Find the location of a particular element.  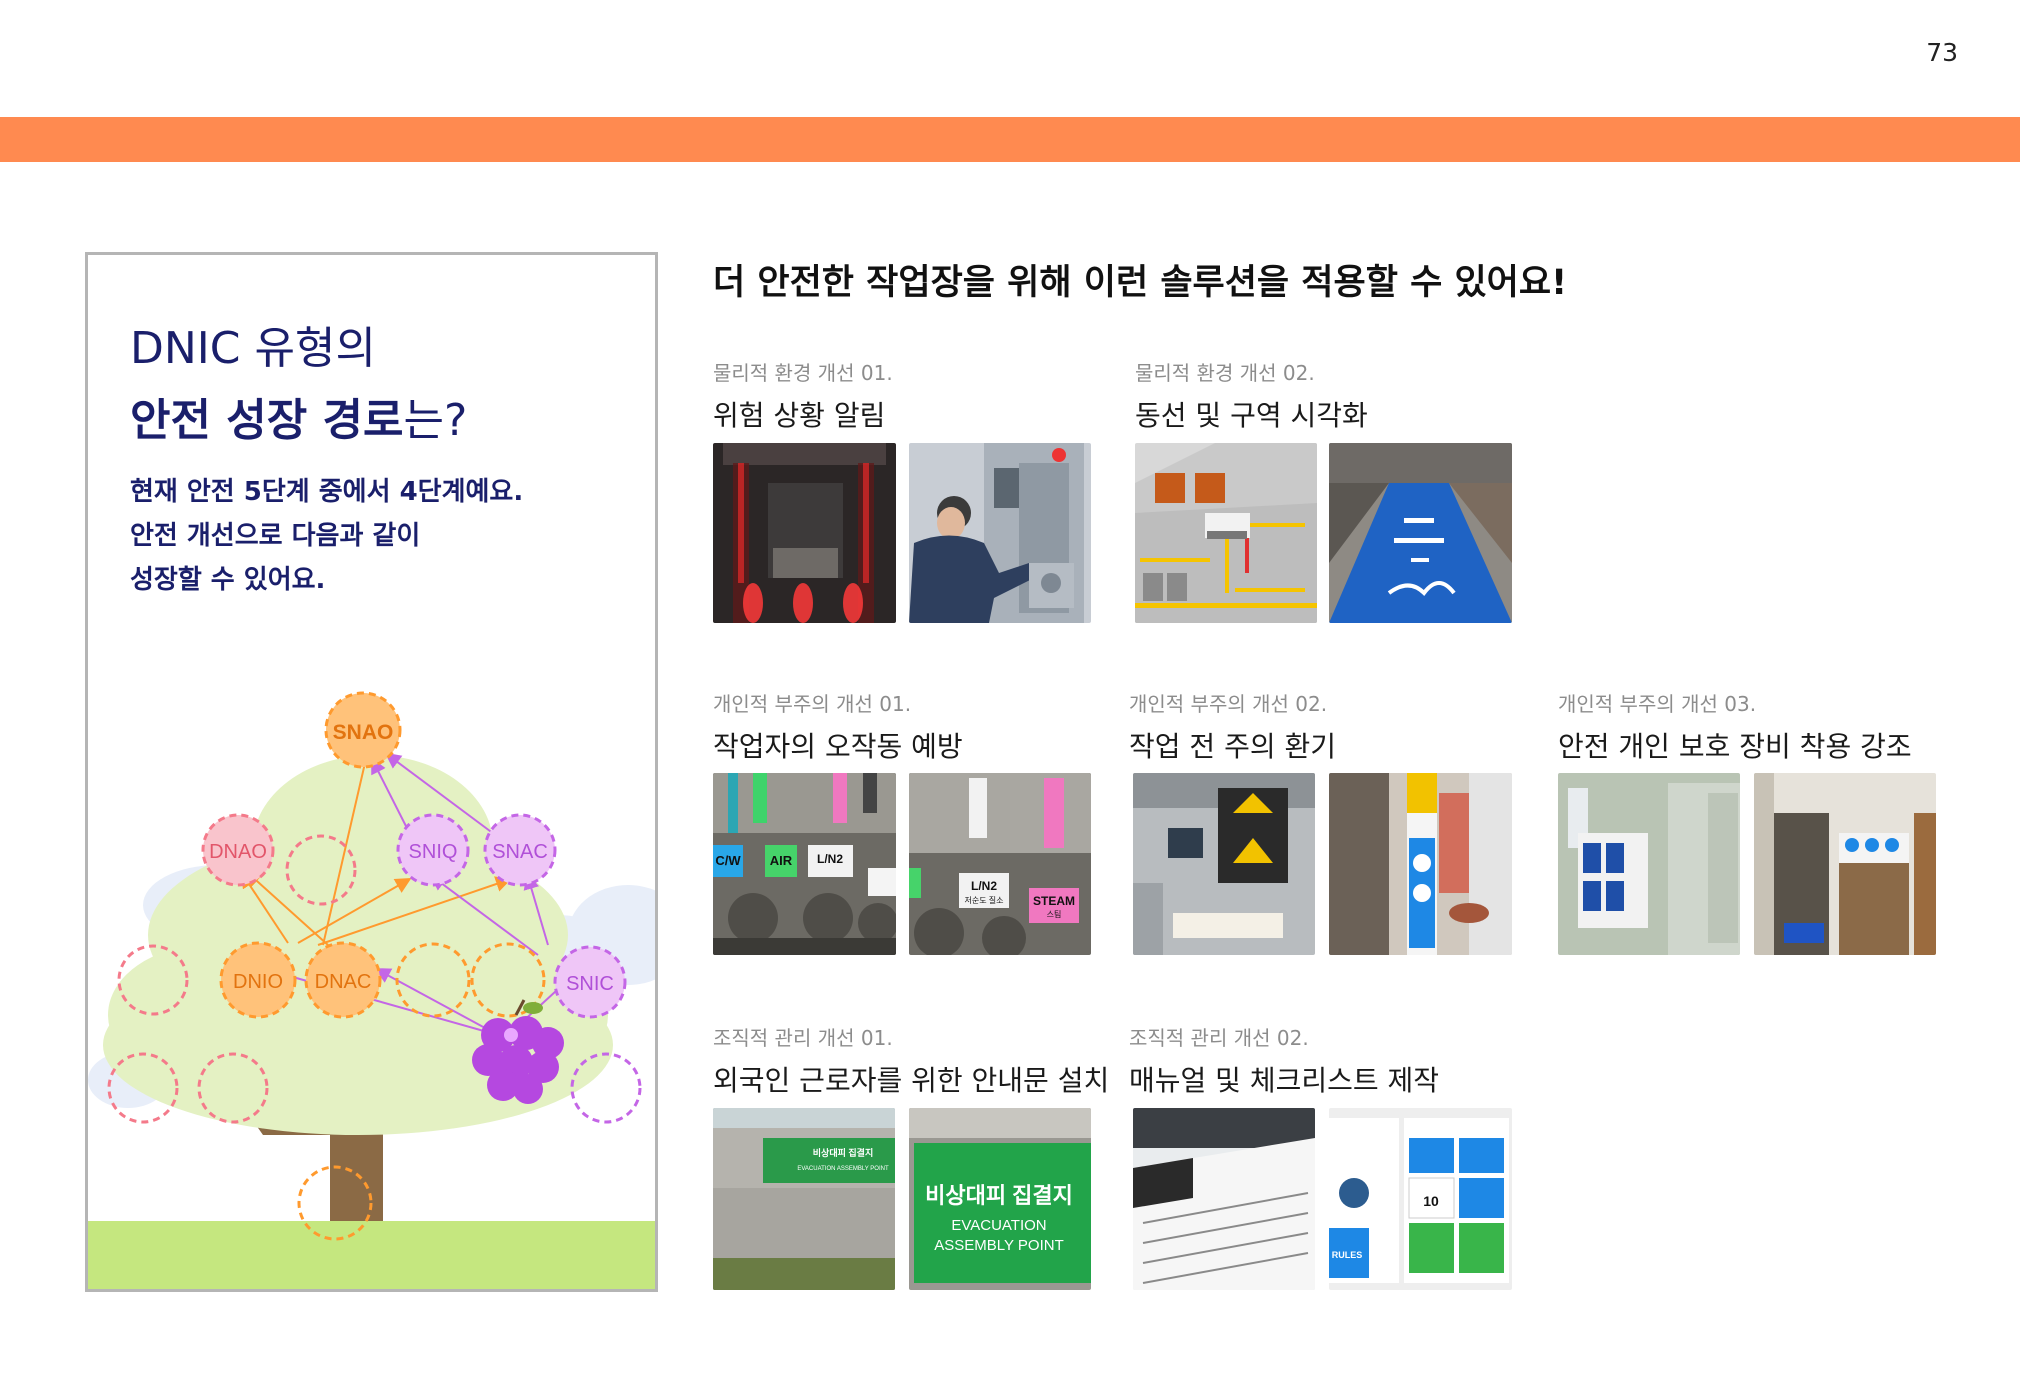

sign1-en: EVACUATION ASSEMBLY POINT is located at coordinates (843, 1169).